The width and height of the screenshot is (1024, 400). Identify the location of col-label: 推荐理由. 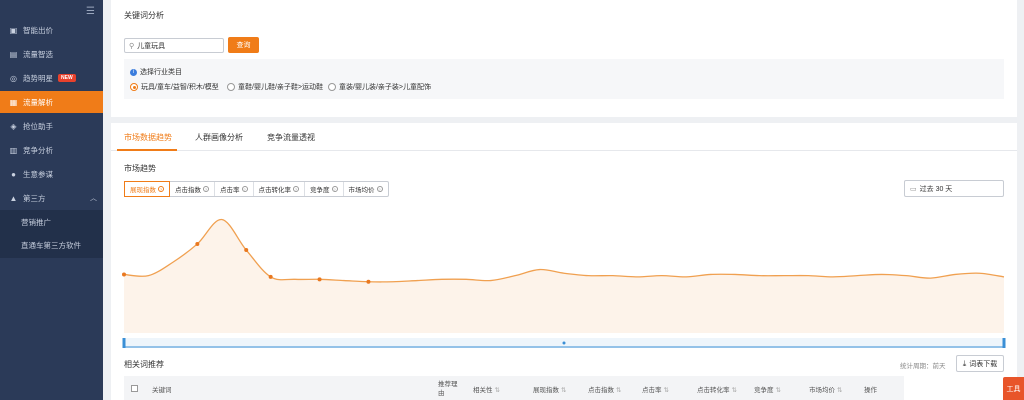
(448, 389).